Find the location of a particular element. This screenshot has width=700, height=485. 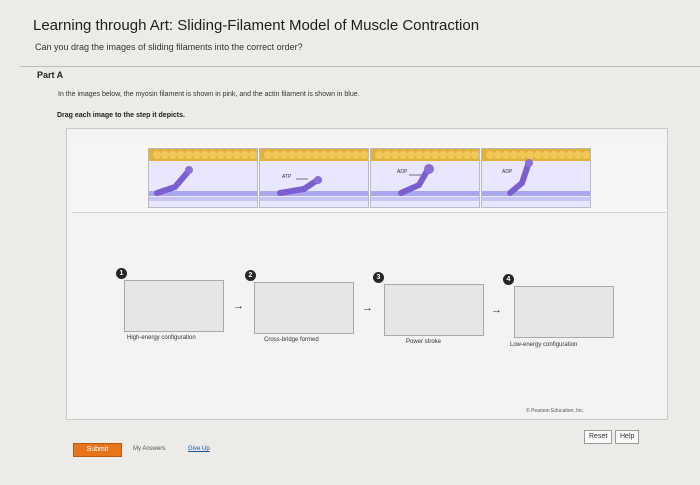

step-number-badge: 3 is located at coordinates (378, 277).